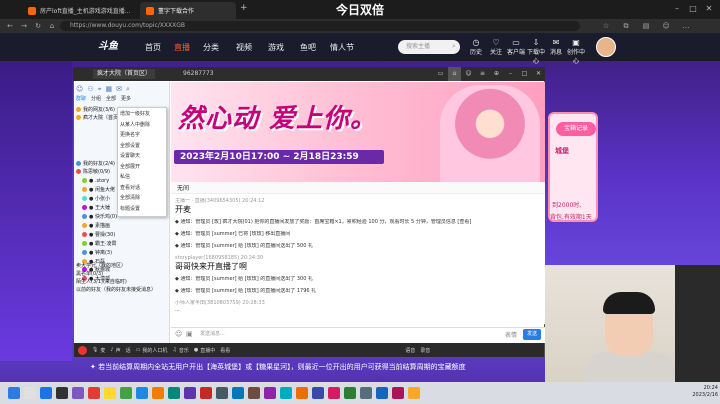 Image resolution: width=720 pixels, height=404 pixels. Describe the element at coordinates (496, 47) in the screenshot. I see `follow-icon: ♡ 关注` at that location.